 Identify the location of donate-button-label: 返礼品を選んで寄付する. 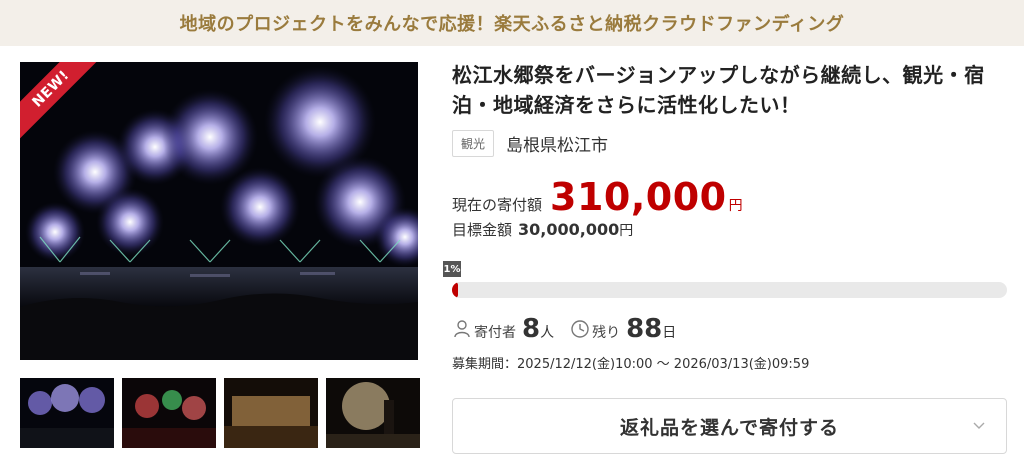
(729, 427).